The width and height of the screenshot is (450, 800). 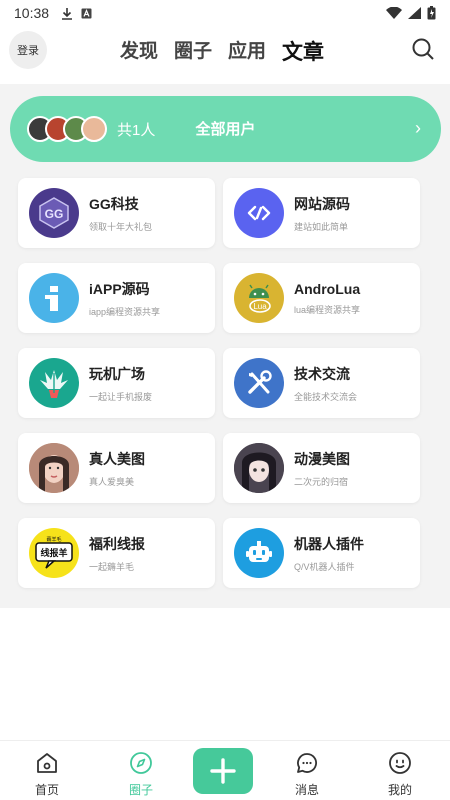 What do you see at coordinates (260, 306) in the screenshot?
I see `svg-text: Lua` at bounding box center [260, 306].